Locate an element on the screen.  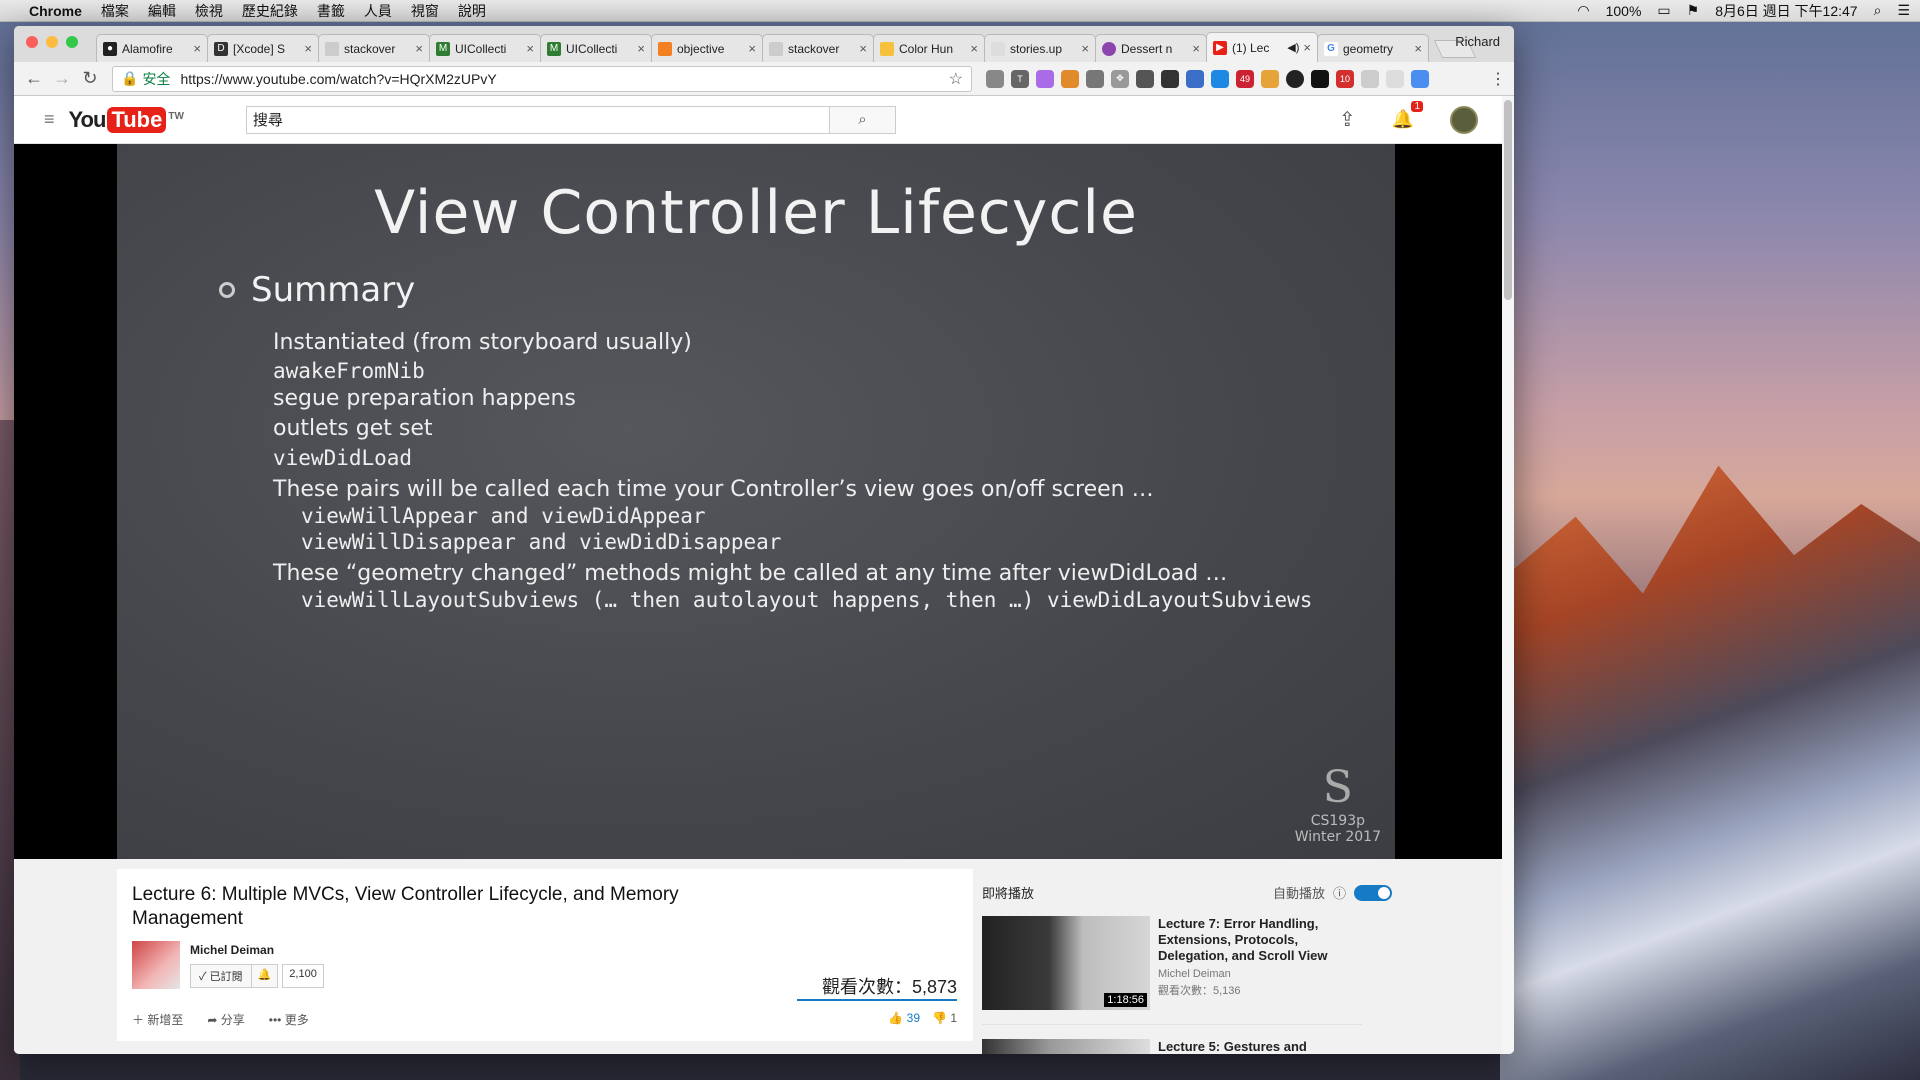
tab-title: stories.up is located at coordinates (1036, 48).